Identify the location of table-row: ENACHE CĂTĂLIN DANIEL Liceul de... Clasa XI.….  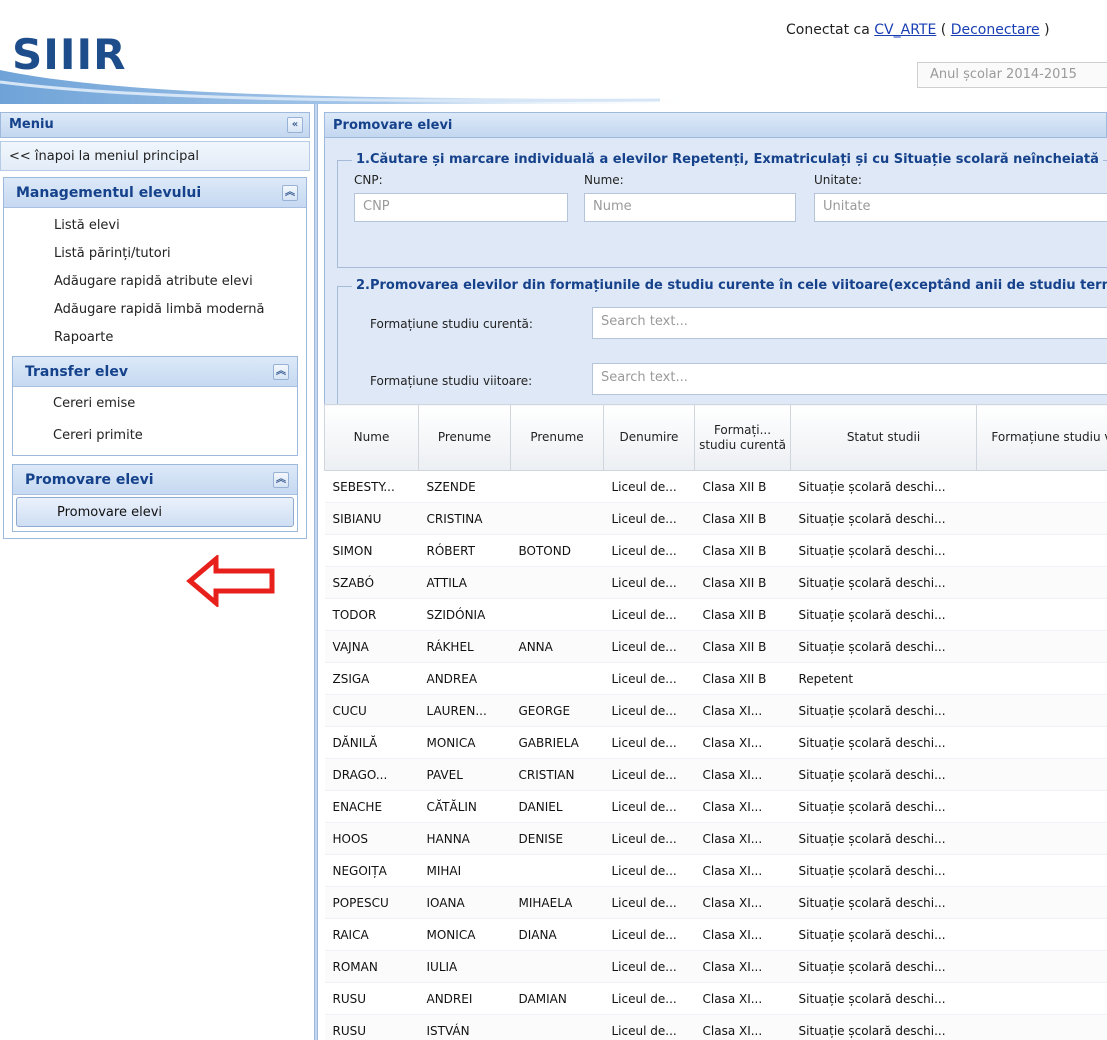
(715, 806).